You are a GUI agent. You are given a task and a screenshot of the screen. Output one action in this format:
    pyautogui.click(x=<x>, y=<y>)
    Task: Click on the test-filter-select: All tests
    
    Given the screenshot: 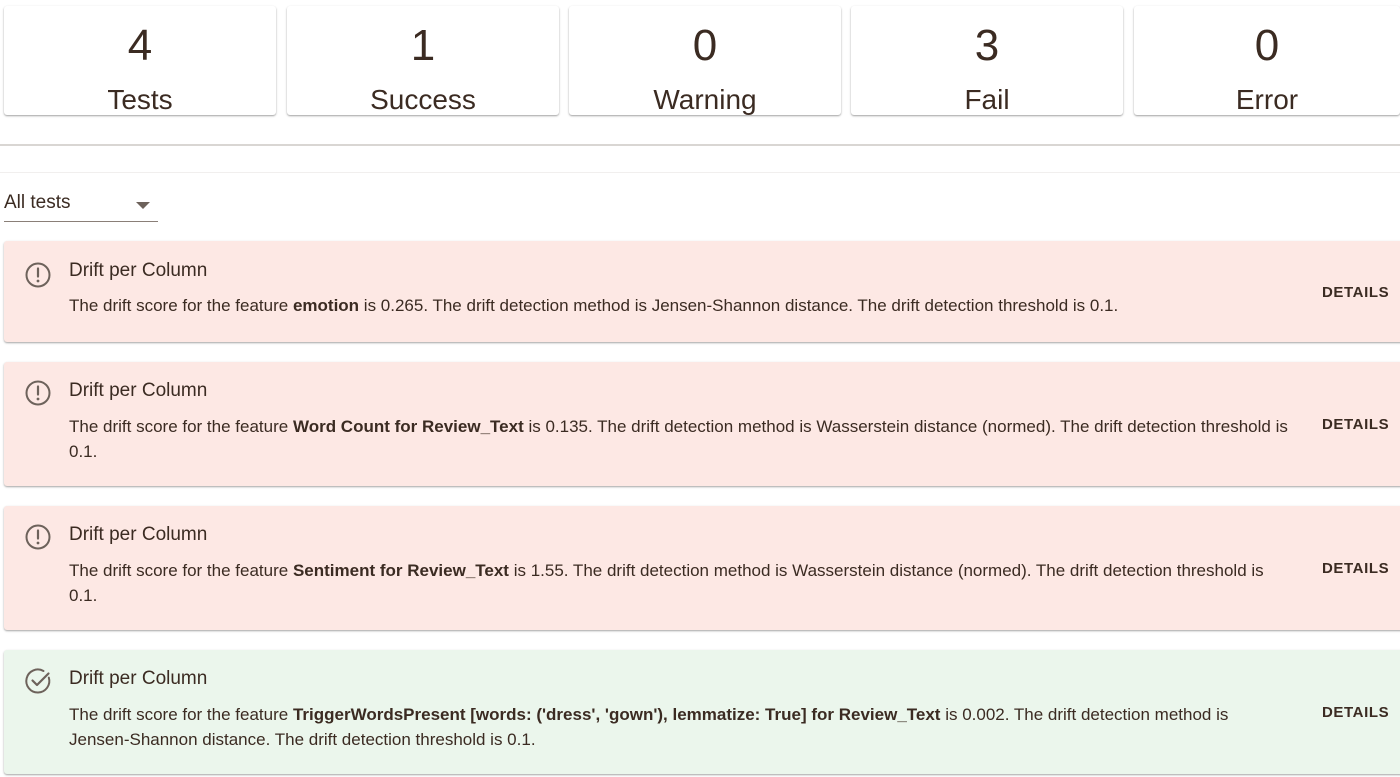 What is the action you would take?
    pyautogui.click(x=81, y=205)
    